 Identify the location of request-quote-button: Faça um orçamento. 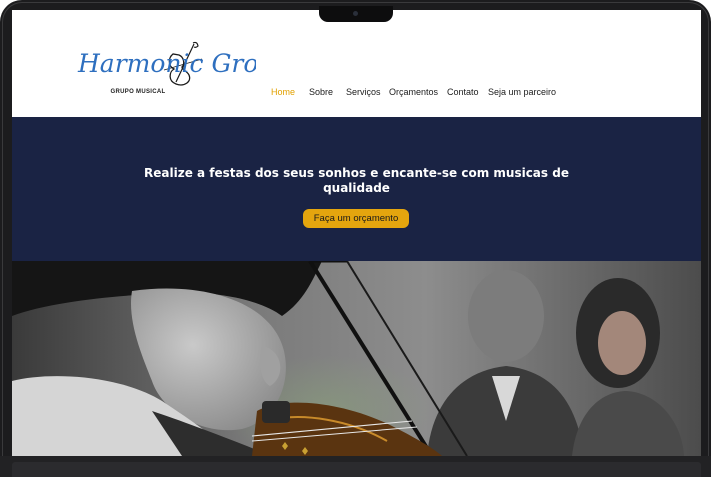
(356, 218).